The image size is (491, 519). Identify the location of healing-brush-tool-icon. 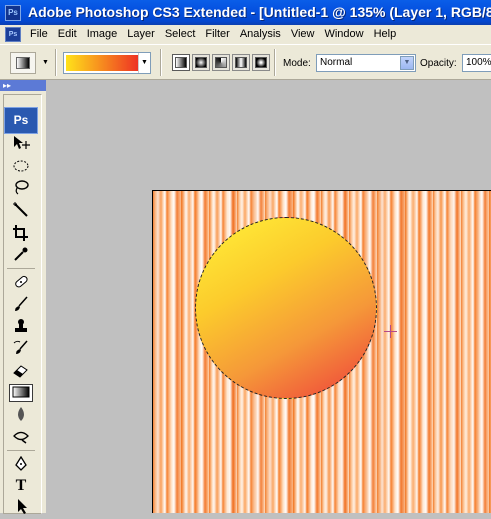
(21, 283).